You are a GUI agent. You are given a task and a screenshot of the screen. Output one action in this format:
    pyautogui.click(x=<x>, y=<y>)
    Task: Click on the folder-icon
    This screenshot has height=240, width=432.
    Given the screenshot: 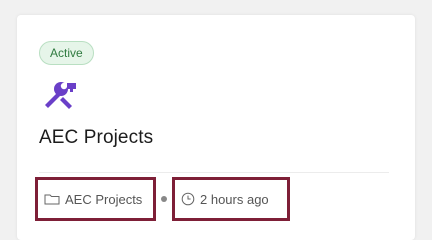 What is the action you would take?
    pyautogui.click(x=52, y=199)
    